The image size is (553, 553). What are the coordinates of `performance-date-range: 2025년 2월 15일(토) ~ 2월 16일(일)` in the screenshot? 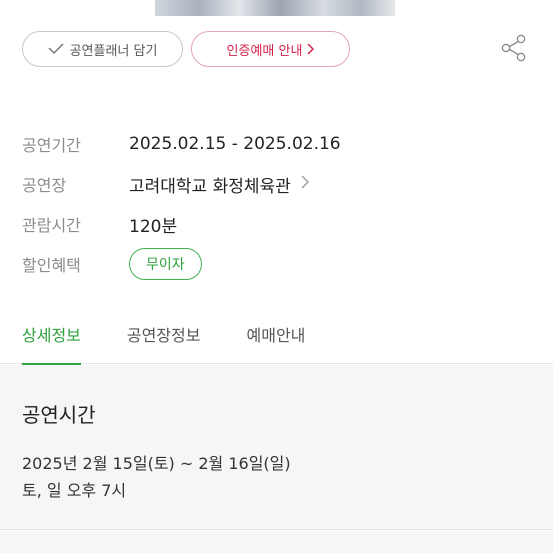 It's located at (156, 463).